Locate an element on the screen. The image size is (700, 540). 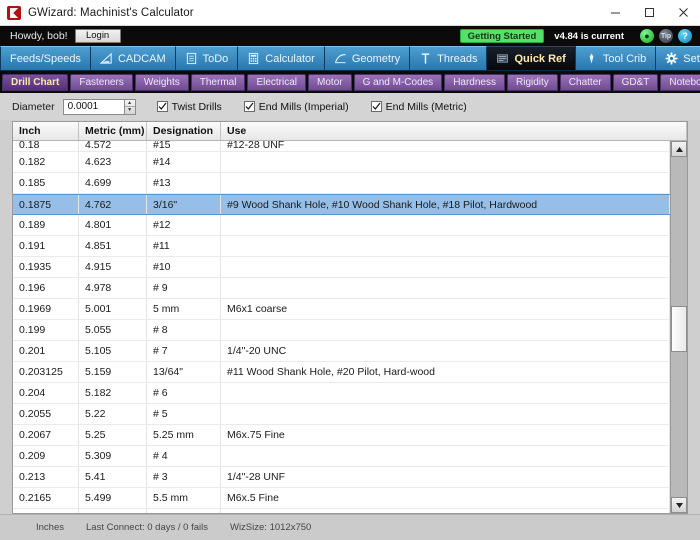
tab-quick-ref: Quick Ref is located at coordinates (531, 58).